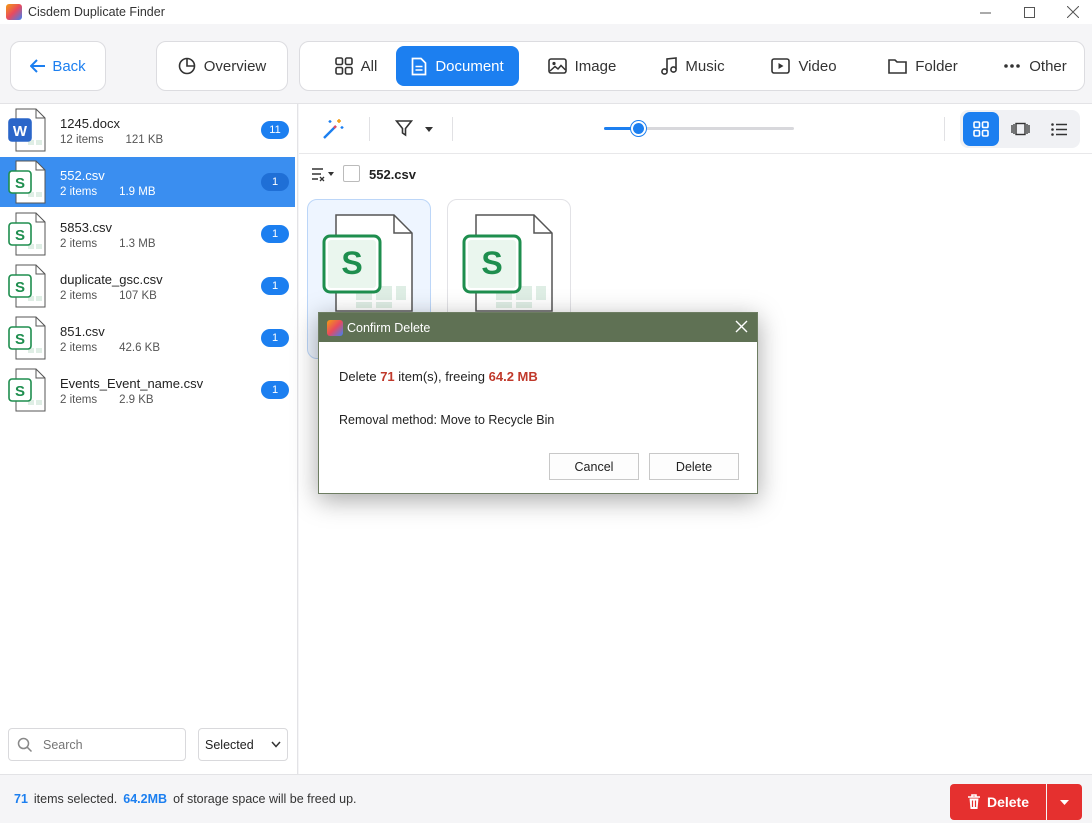 This screenshot has height=823, width=1092. Describe the element at coordinates (693, 66) in the screenshot. I see `tab-music: Music` at that location.